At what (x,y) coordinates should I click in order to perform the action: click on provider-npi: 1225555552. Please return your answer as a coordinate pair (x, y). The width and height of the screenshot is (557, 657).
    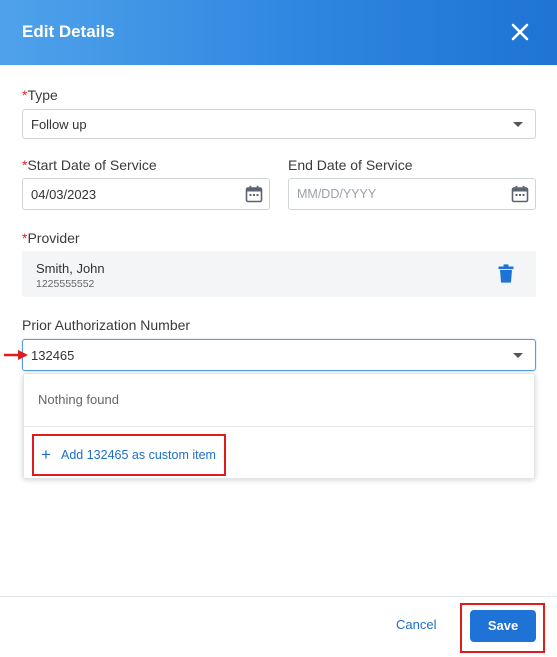
    Looking at the image, I should click on (65, 284).